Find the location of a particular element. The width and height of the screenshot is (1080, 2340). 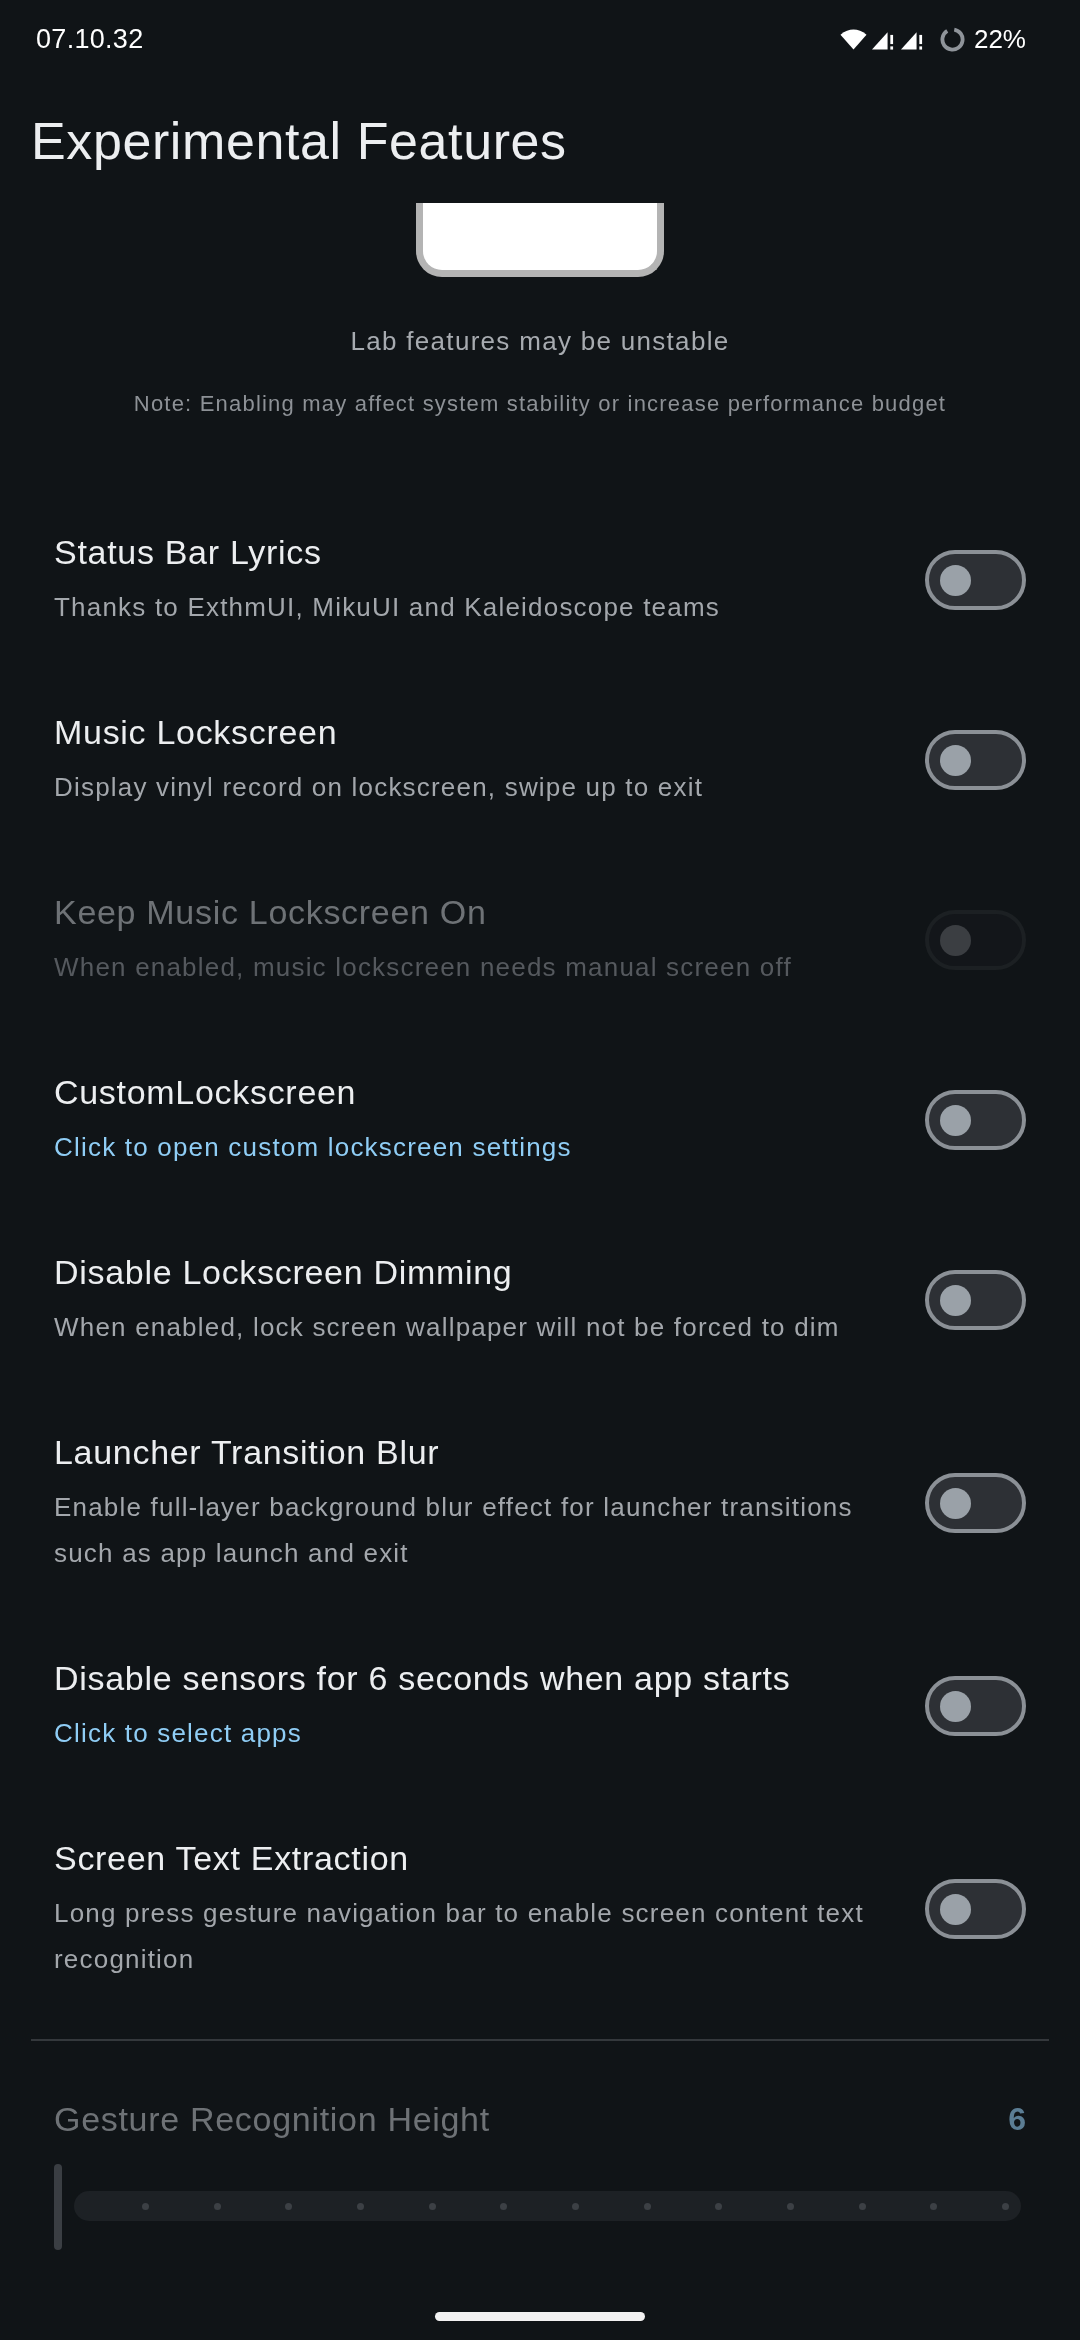

setting-description: Display vinyl record on lockscreen, swipe up to exit is located at coordinates (379, 787).